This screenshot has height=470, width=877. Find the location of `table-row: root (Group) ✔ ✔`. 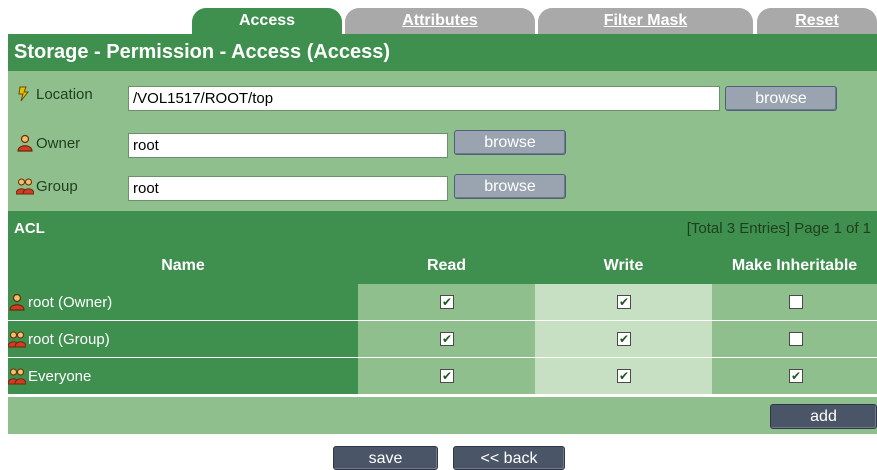

table-row: root (Group) ✔ ✔ is located at coordinates (442, 339).